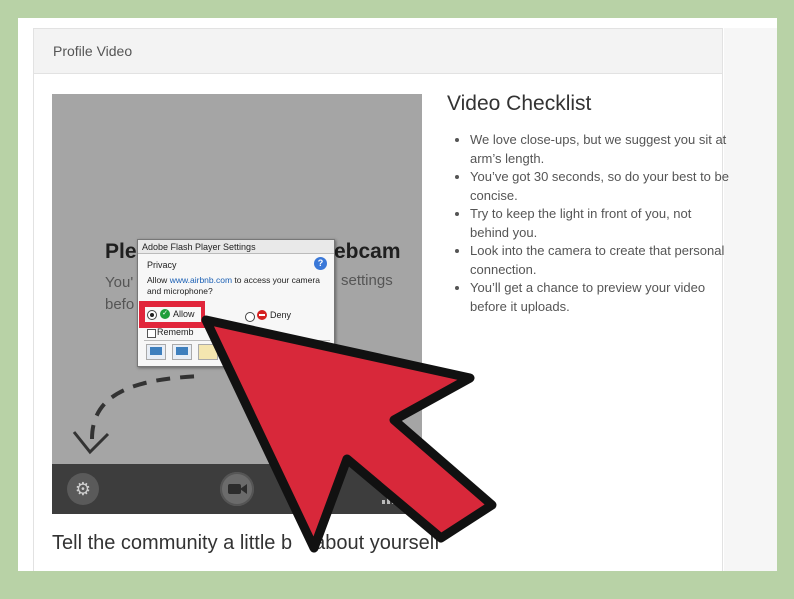 Image resolution: width=794 pixels, height=599 pixels. What do you see at coordinates (175, 332) in the screenshot?
I see `remember-label: Rememb` at bounding box center [175, 332].